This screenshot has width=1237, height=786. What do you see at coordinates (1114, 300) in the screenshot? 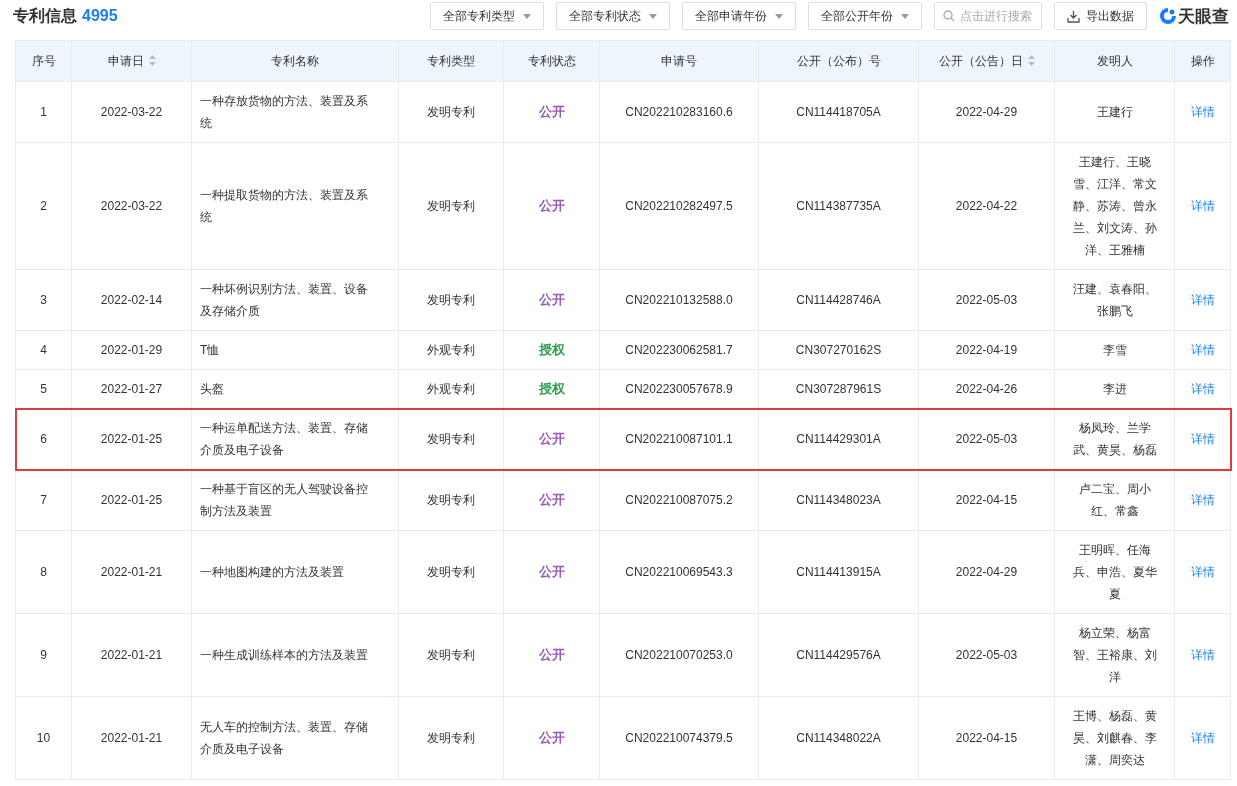
I see `table-cell: 汪建、袁春阳、张鹏飞` at bounding box center [1114, 300].